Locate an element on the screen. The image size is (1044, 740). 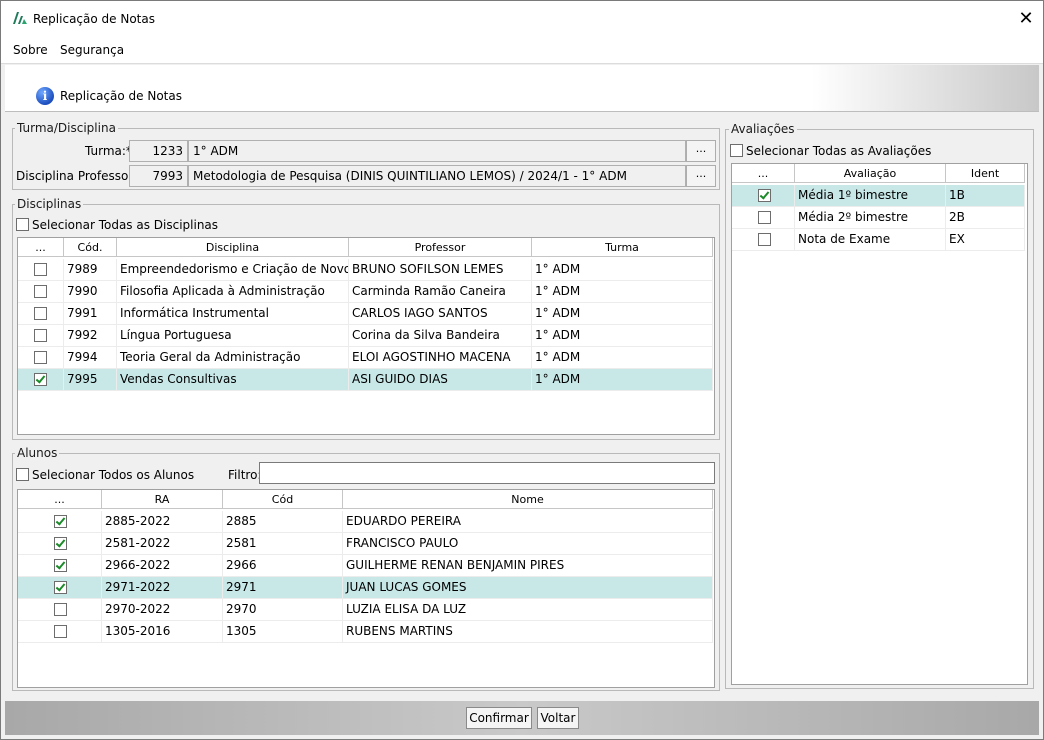
alunos-cell-nome: RUBENS MARTINS is located at coordinates (528, 631).